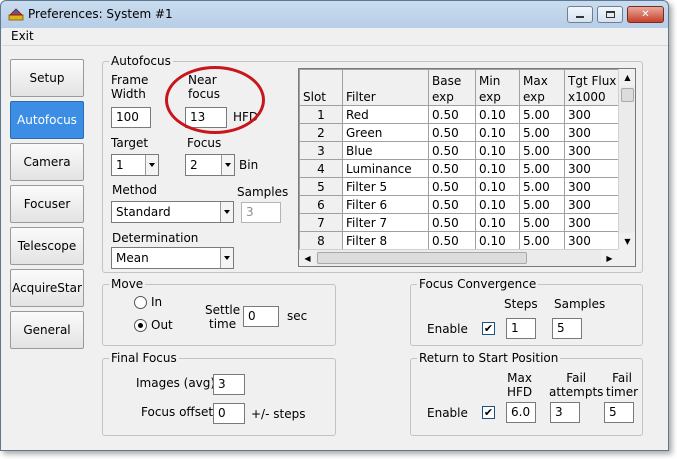 The image size is (677, 459). What do you see at coordinates (580, 17) in the screenshot?
I see `minimize-icon` at bounding box center [580, 17].